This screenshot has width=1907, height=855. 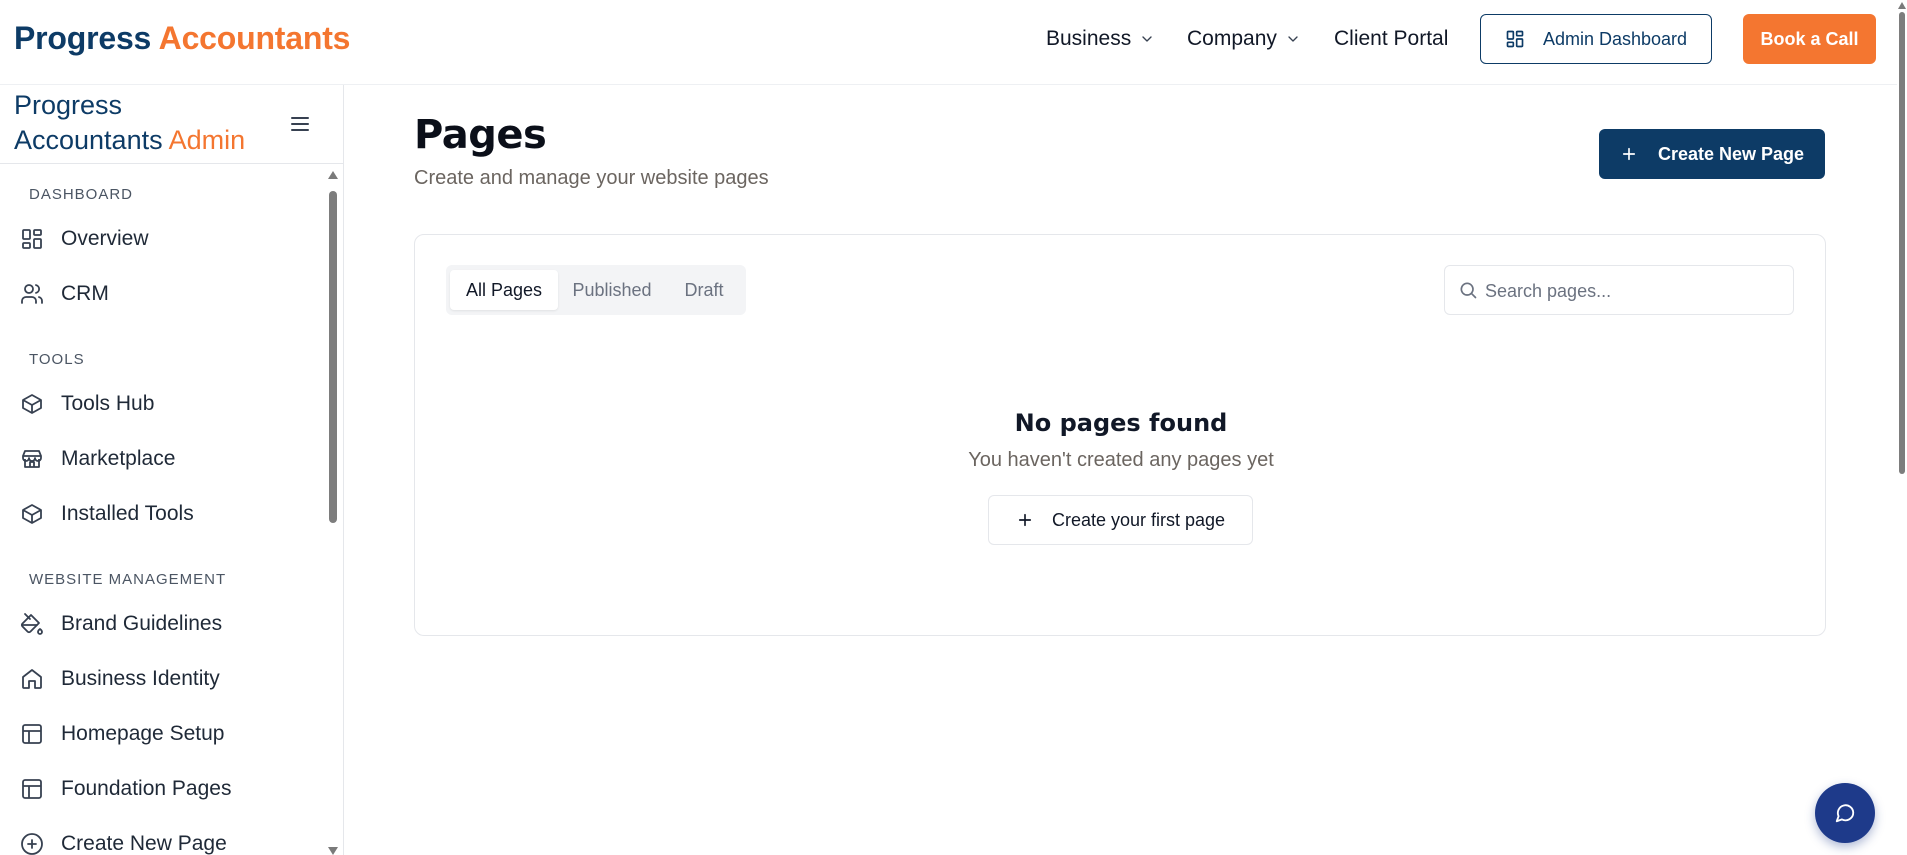 I want to click on sidebar-item-label: Homepage Setup, so click(x=143, y=733).